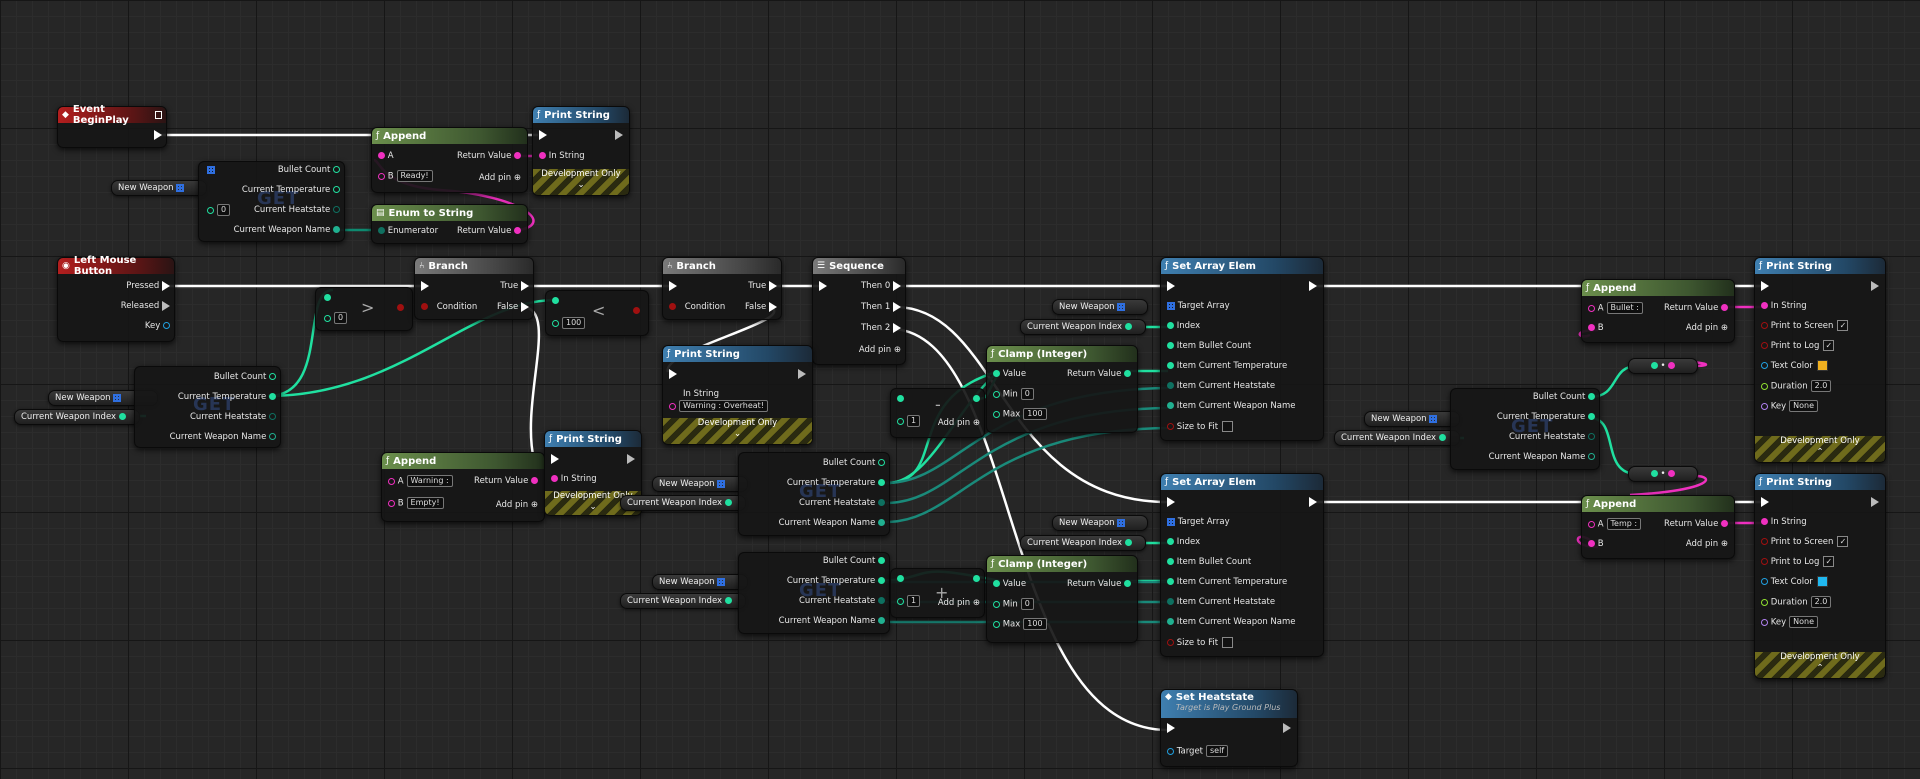  Describe the element at coordinates (1829, 561) in the screenshot. I see `print-to-log-checkbox: ✓` at that location.